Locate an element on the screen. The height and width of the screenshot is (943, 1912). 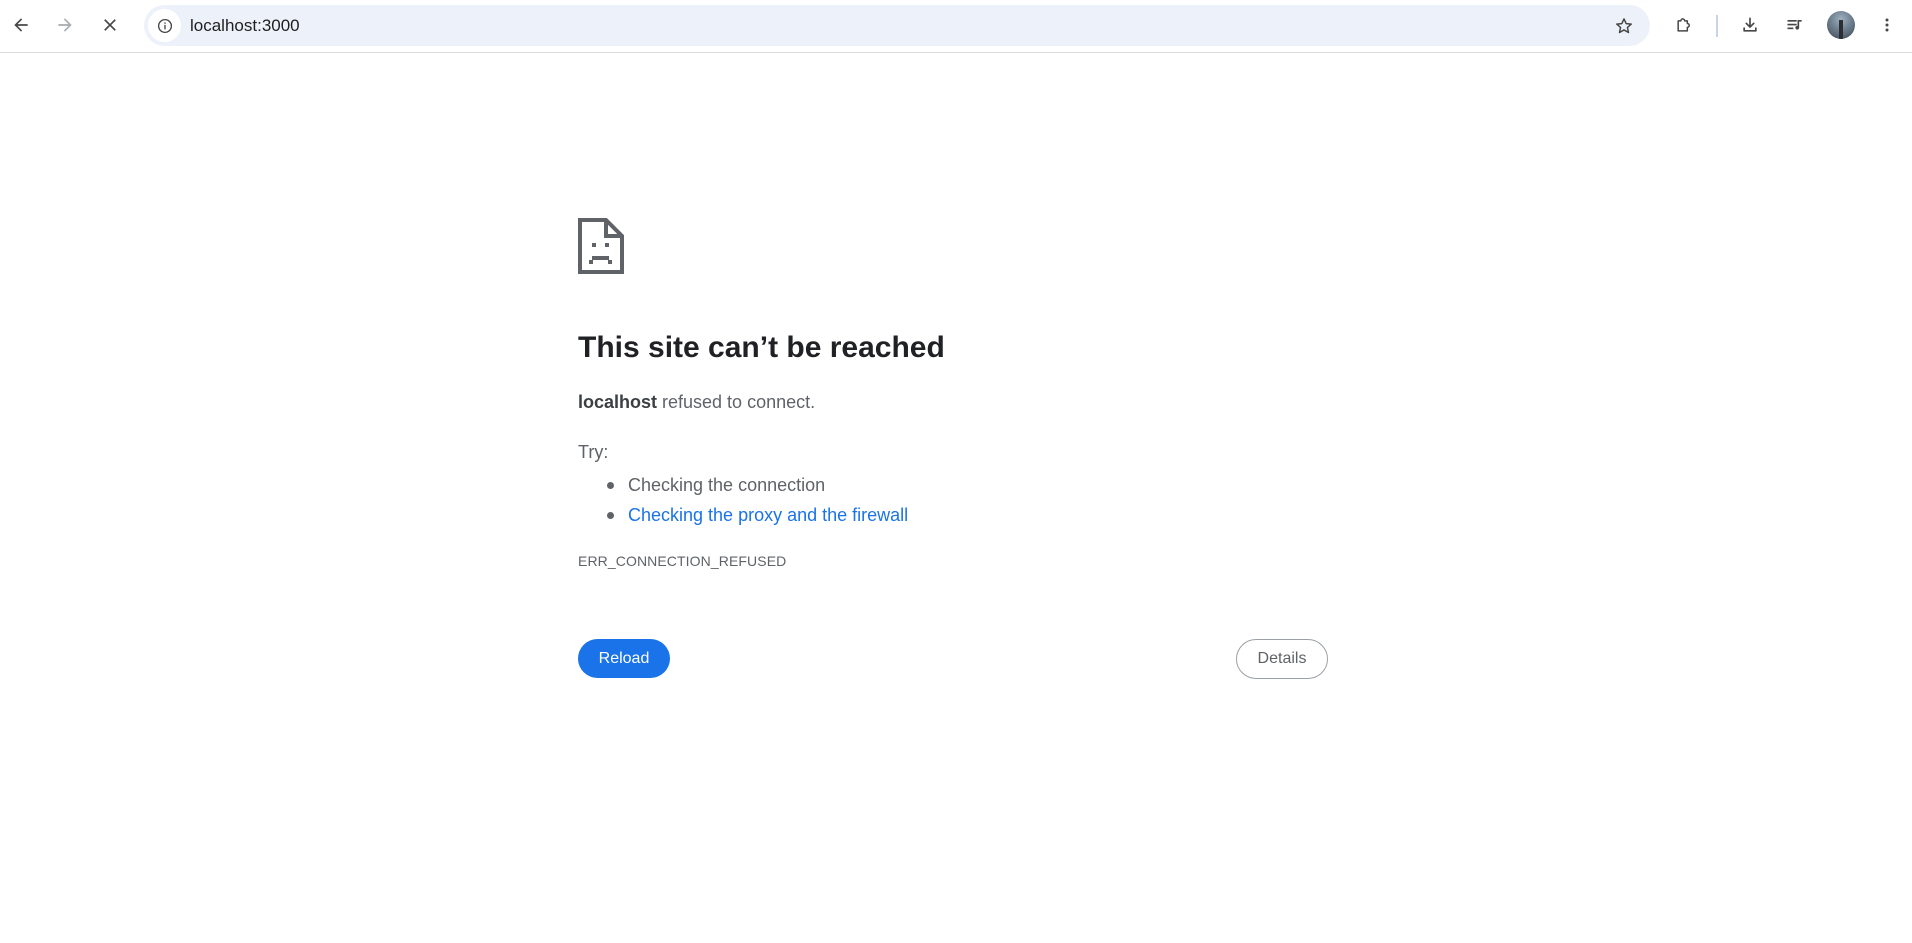
error-description: localhost refused to connect. is located at coordinates (696, 402).